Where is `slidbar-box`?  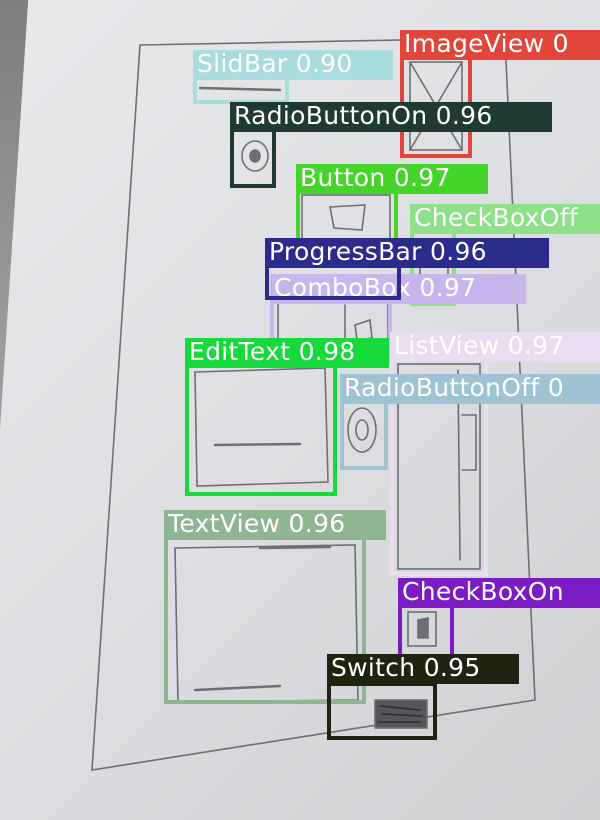 slidbar-box is located at coordinates (241, 90).